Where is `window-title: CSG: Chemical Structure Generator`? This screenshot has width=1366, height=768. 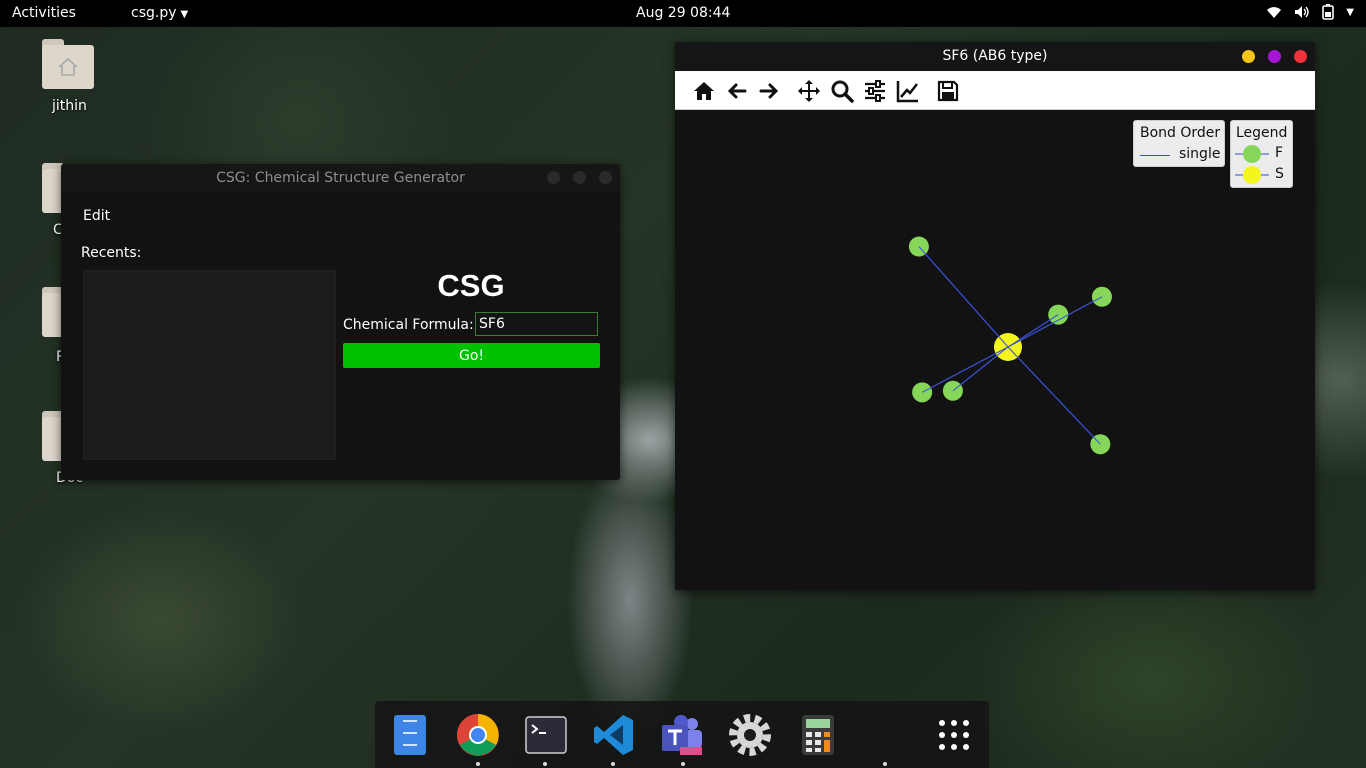 window-title: CSG: Chemical Structure Generator is located at coordinates (340, 178).